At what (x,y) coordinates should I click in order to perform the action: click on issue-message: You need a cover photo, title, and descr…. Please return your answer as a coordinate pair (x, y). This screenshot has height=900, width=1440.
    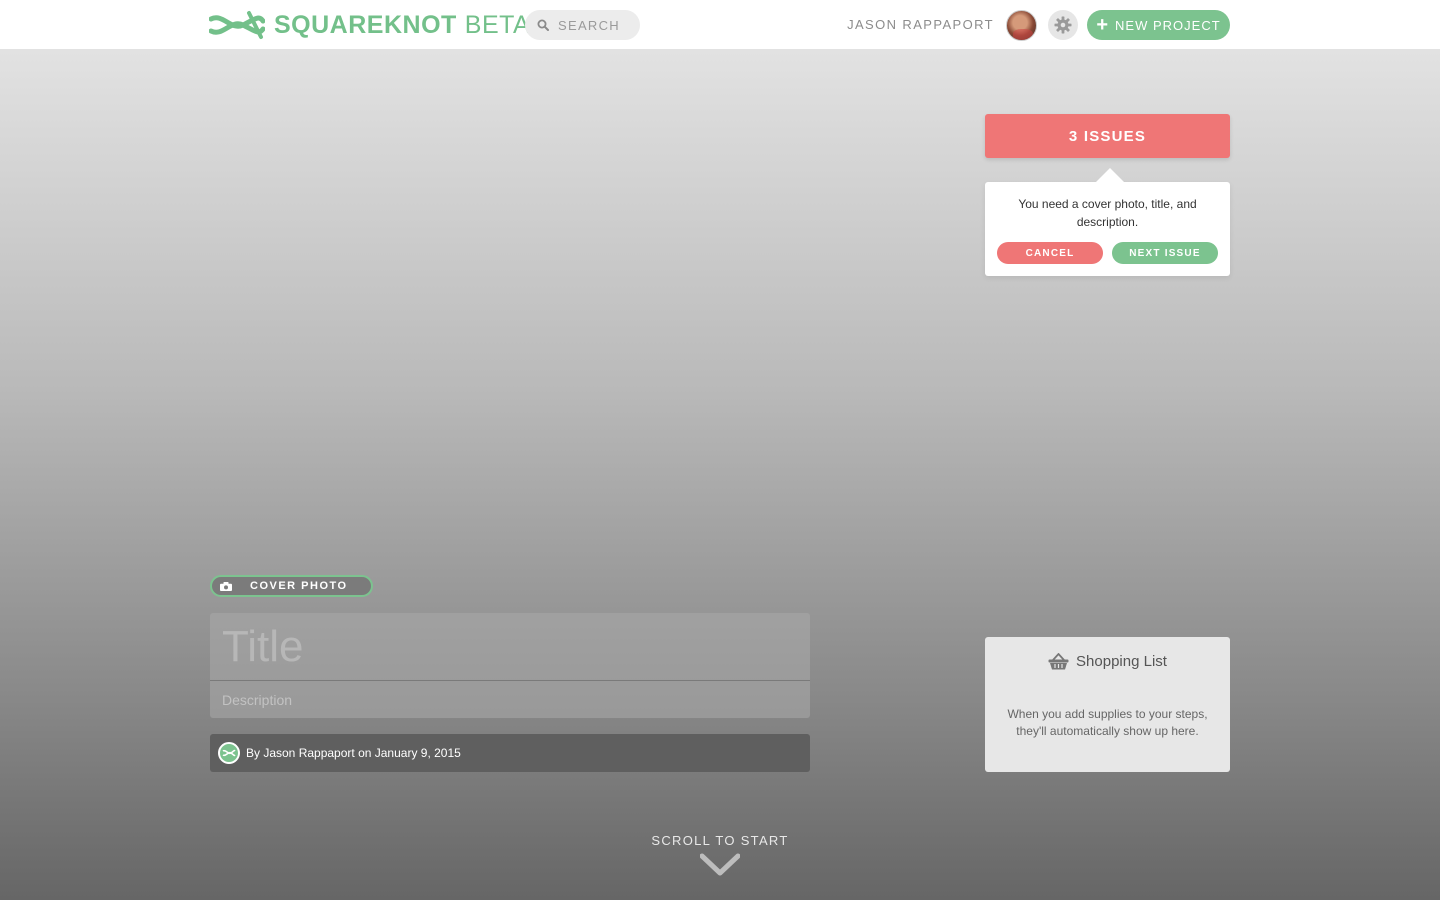
    Looking at the image, I should click on (1107, 213).